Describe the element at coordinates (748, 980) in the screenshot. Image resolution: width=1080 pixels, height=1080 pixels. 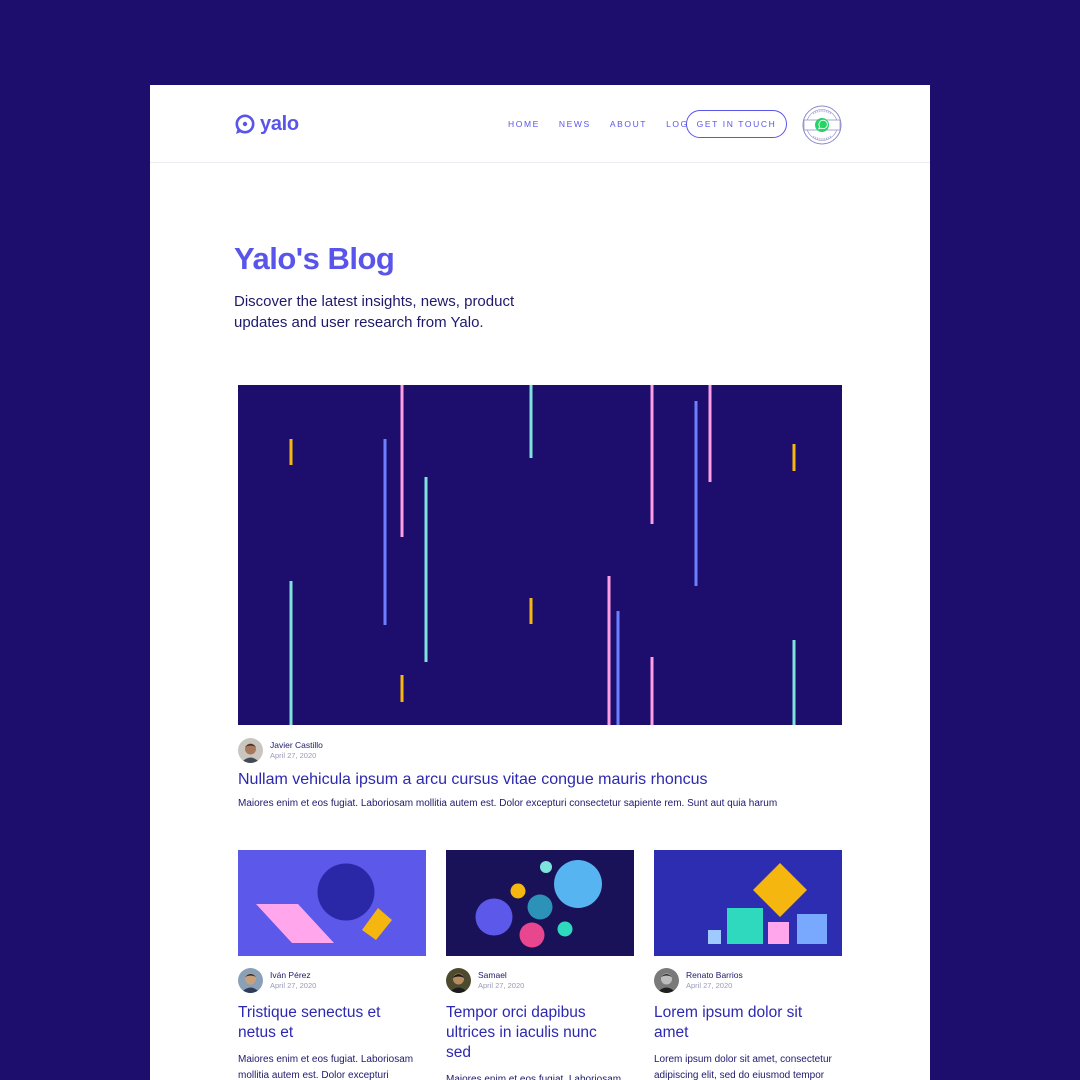
I see `post-author: Renato Barrios April 27, 2020` at that location.